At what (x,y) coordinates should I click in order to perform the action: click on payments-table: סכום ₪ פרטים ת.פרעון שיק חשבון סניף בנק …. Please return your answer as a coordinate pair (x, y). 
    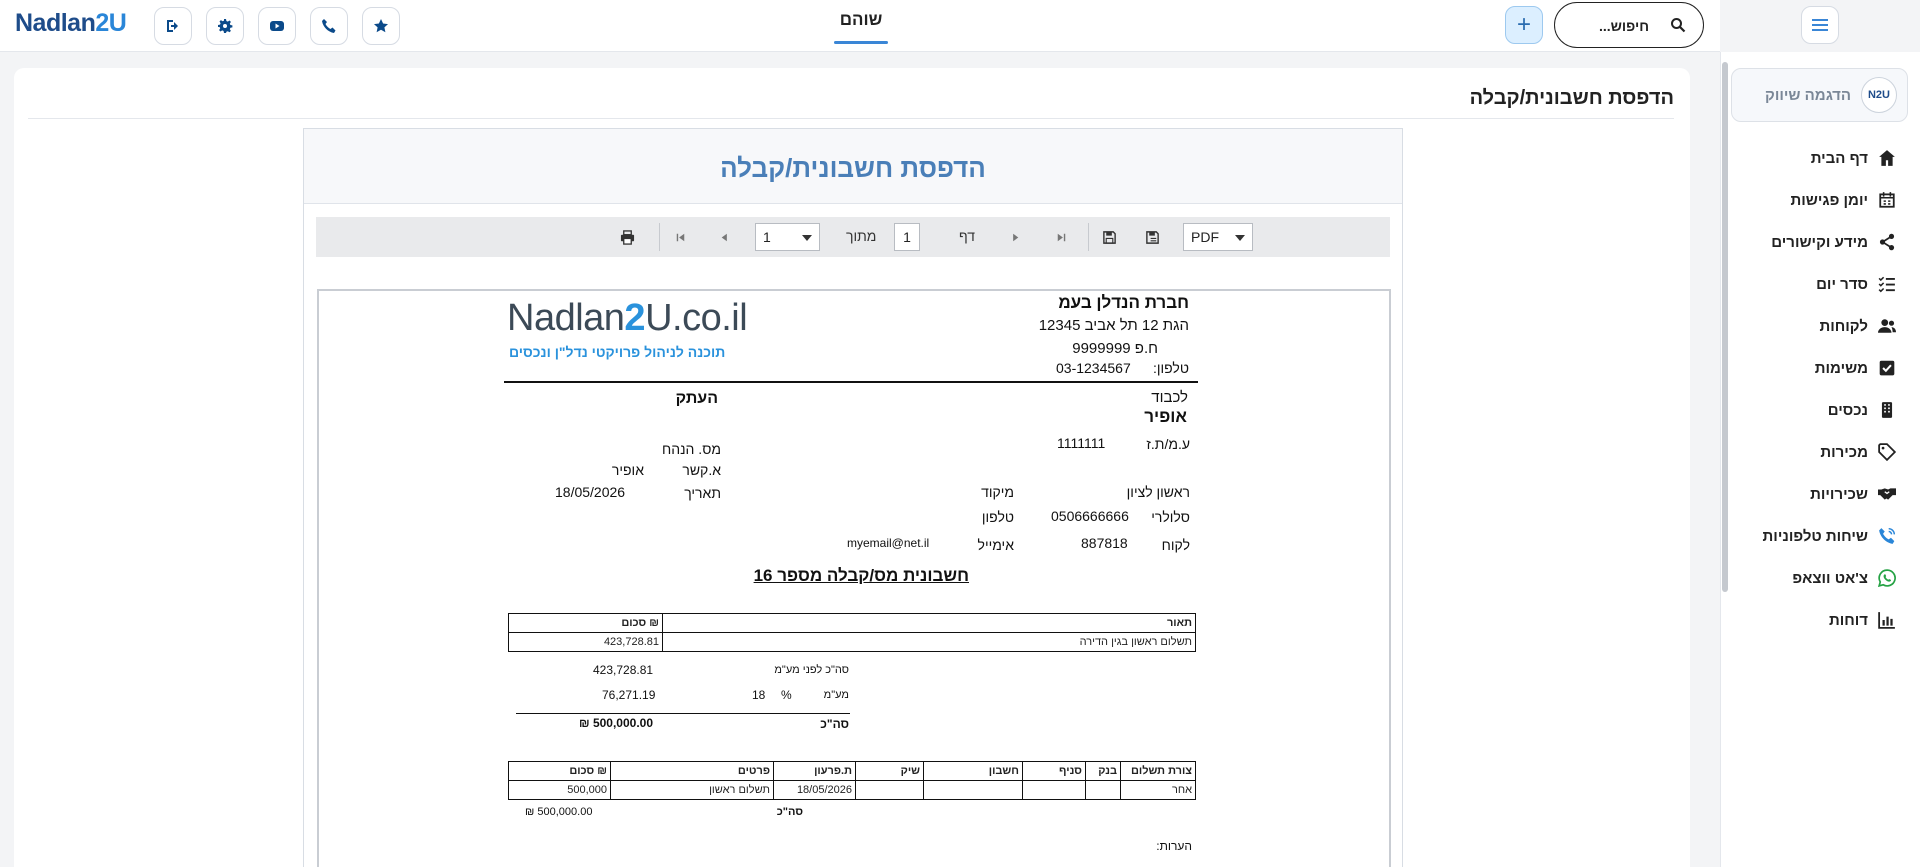
    Looking at the image, I should click on (852, 780).